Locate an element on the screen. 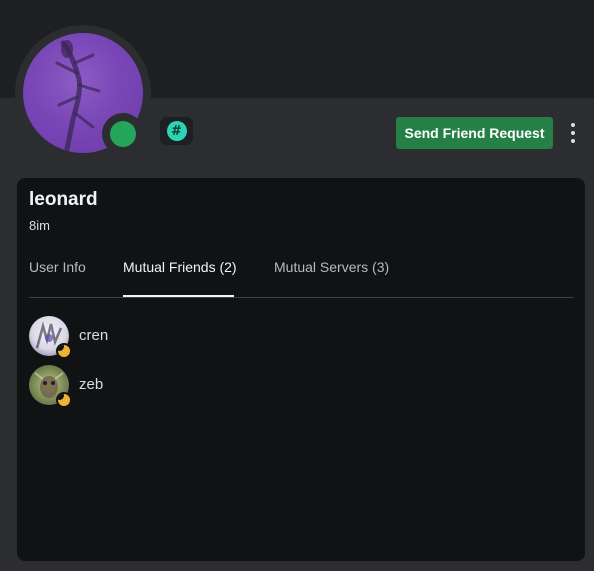  tab-user-info: User Info is located at coordinates (57, 267).